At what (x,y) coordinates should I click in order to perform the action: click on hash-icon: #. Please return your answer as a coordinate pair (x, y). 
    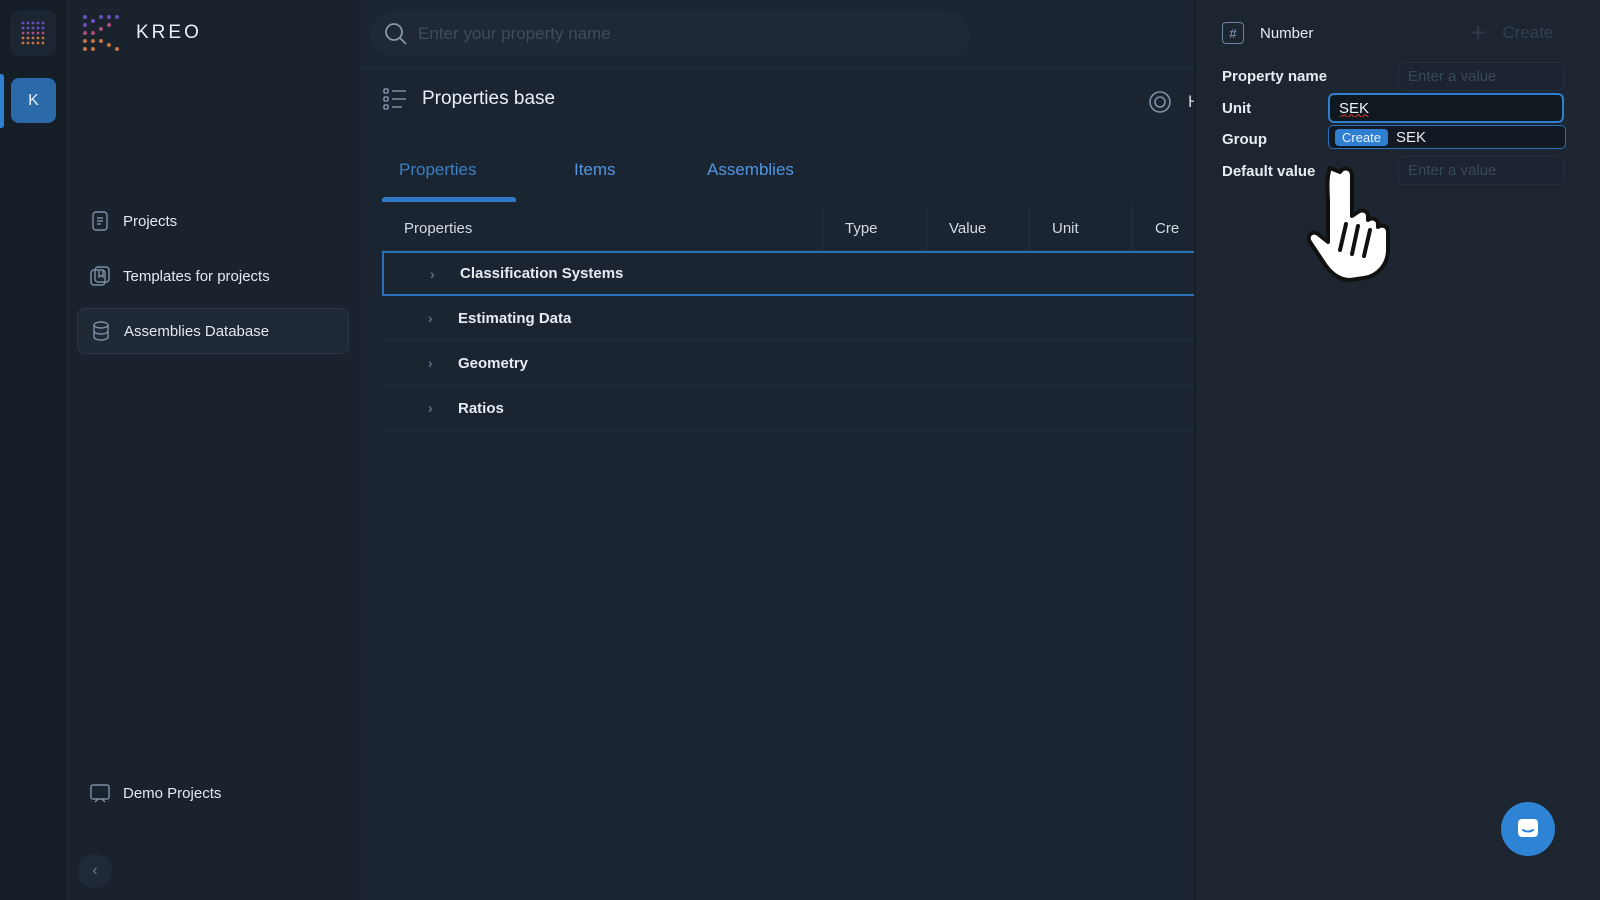
    Looking at the image, I should click on (1233, 33).